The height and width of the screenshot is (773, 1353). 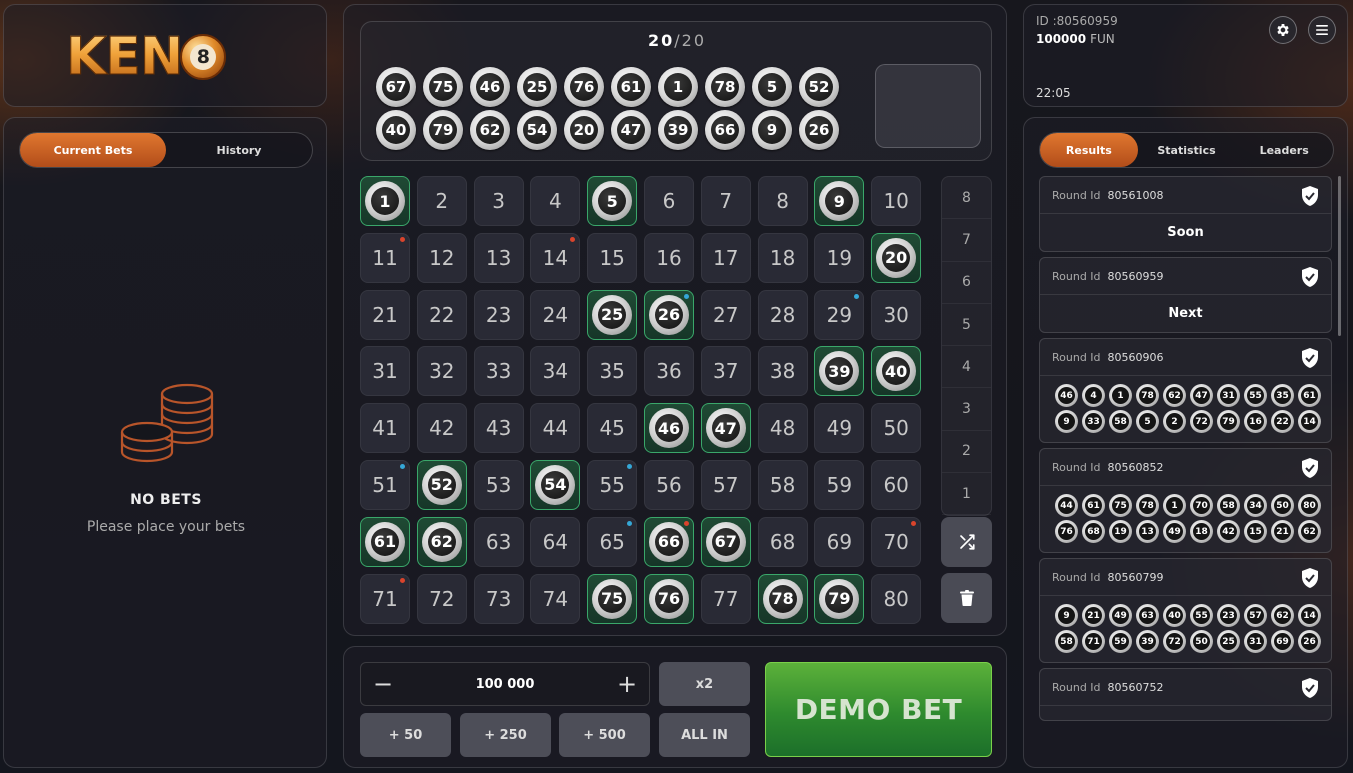 I want to click on number-cell: 26, so click(x=668, y=314).